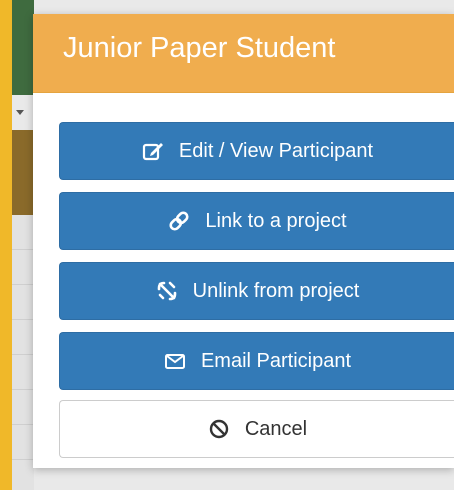 The image size is (454, 490). Describe the element at coordinates (23, 172) in the screenshot. I see `background-header-strip` at that location.